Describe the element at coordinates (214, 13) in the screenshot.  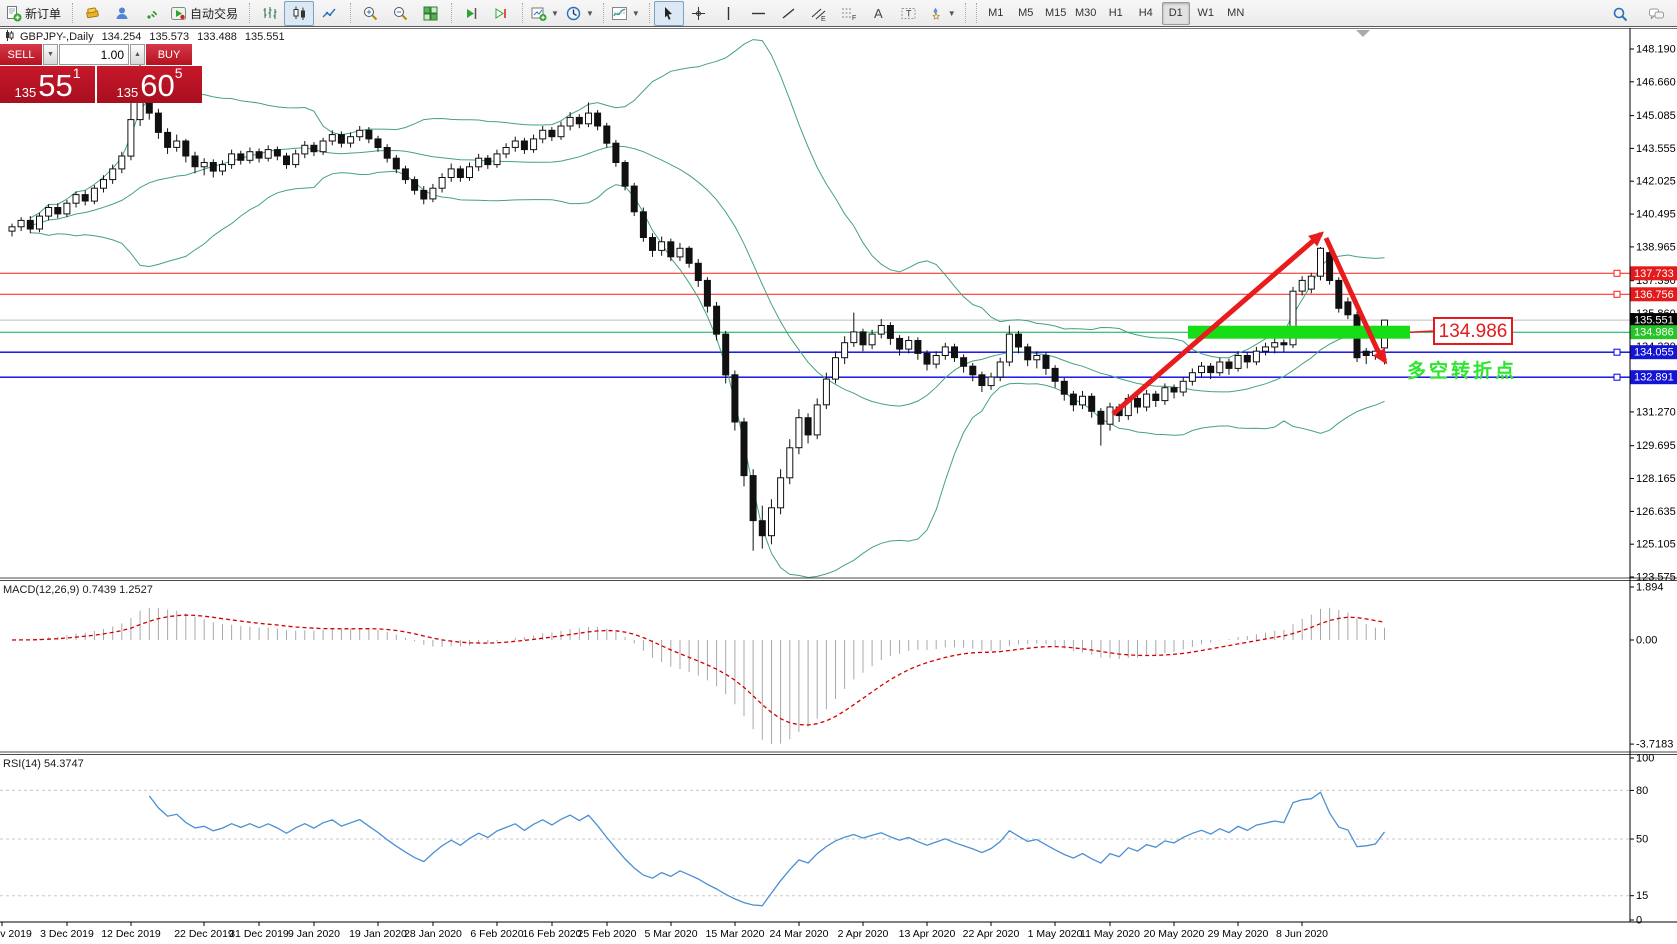
I see `auto-trading-button-label: 自动交易` at that location.